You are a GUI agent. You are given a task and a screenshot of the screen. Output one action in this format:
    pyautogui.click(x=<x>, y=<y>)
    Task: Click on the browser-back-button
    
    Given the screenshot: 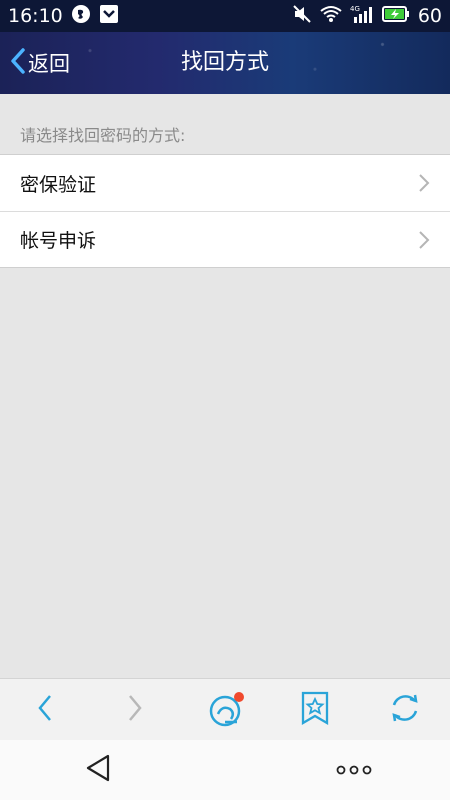 What is the action you would take?
    pyautogui.click(x=45, y=710)
    